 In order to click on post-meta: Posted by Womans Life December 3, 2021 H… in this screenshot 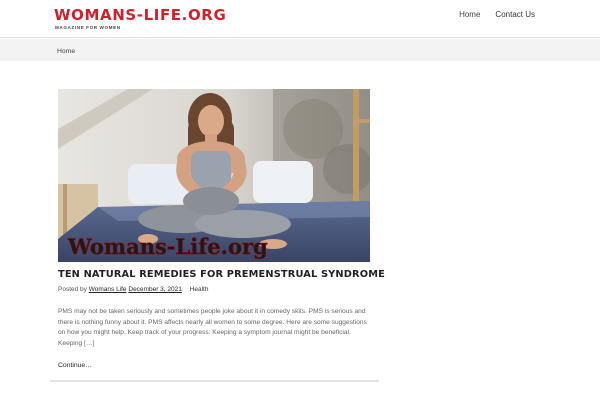, I will do `click(133, 289)`.